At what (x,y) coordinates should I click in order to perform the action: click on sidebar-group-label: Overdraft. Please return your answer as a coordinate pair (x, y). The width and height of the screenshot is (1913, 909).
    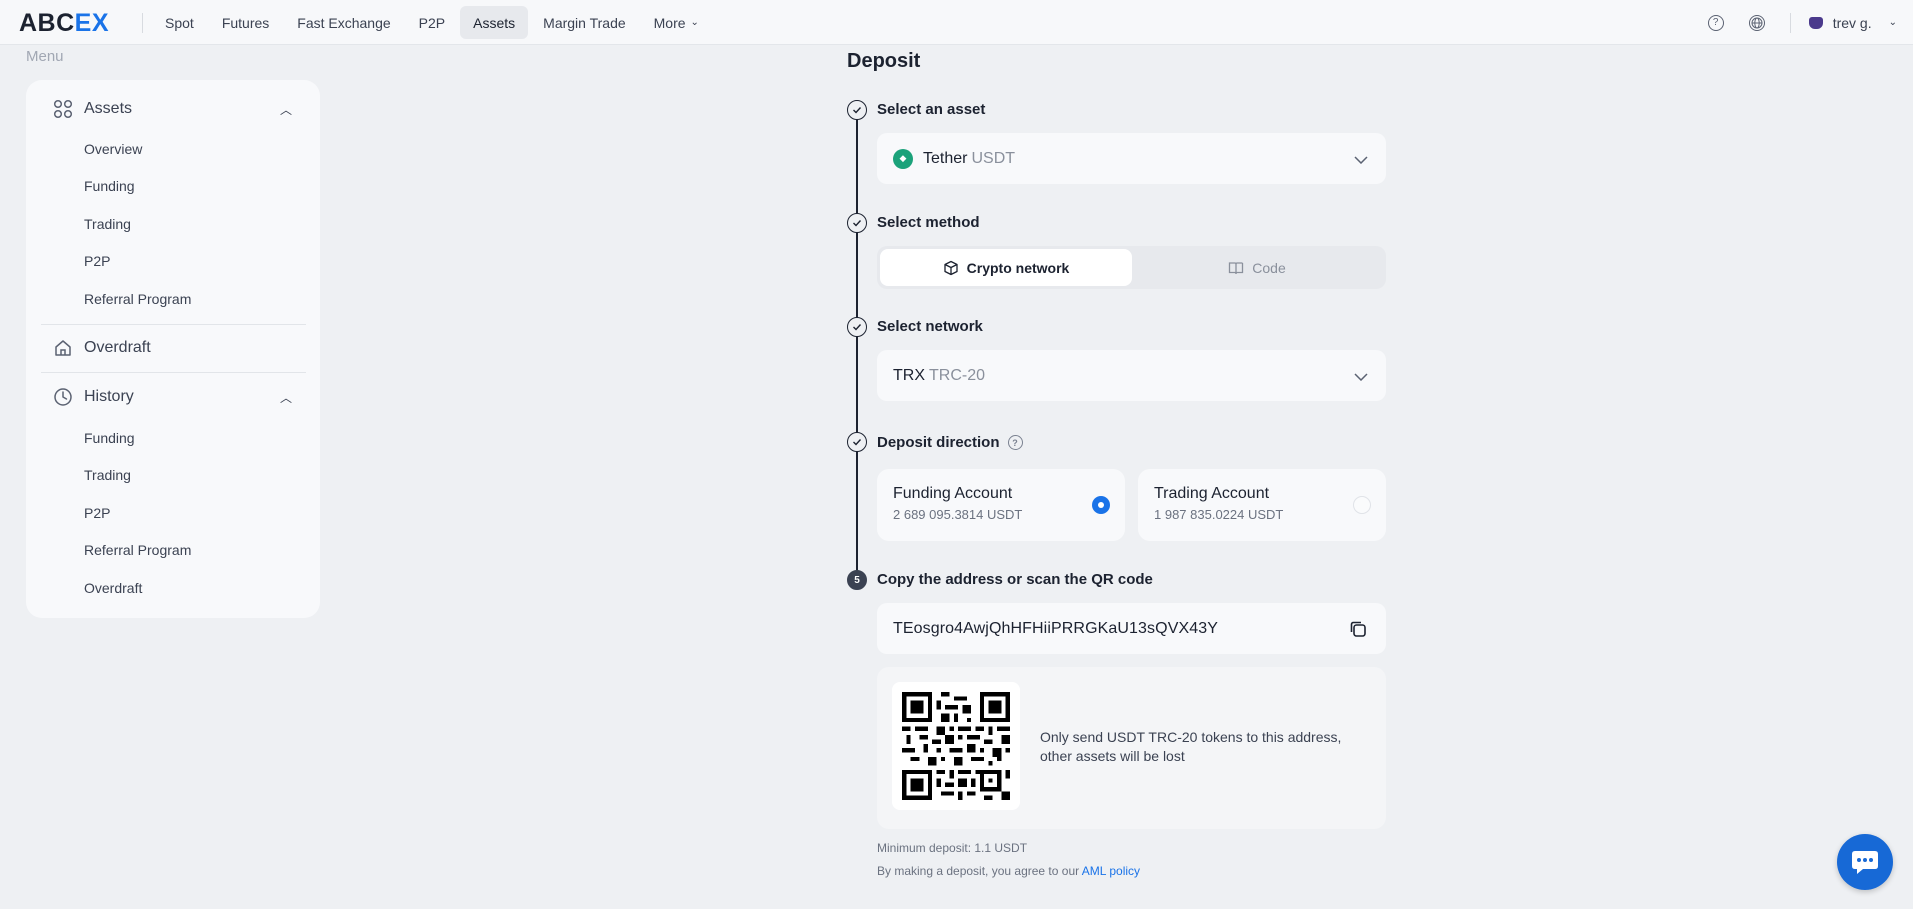
    Looking at the image, I should click on (117, 347).